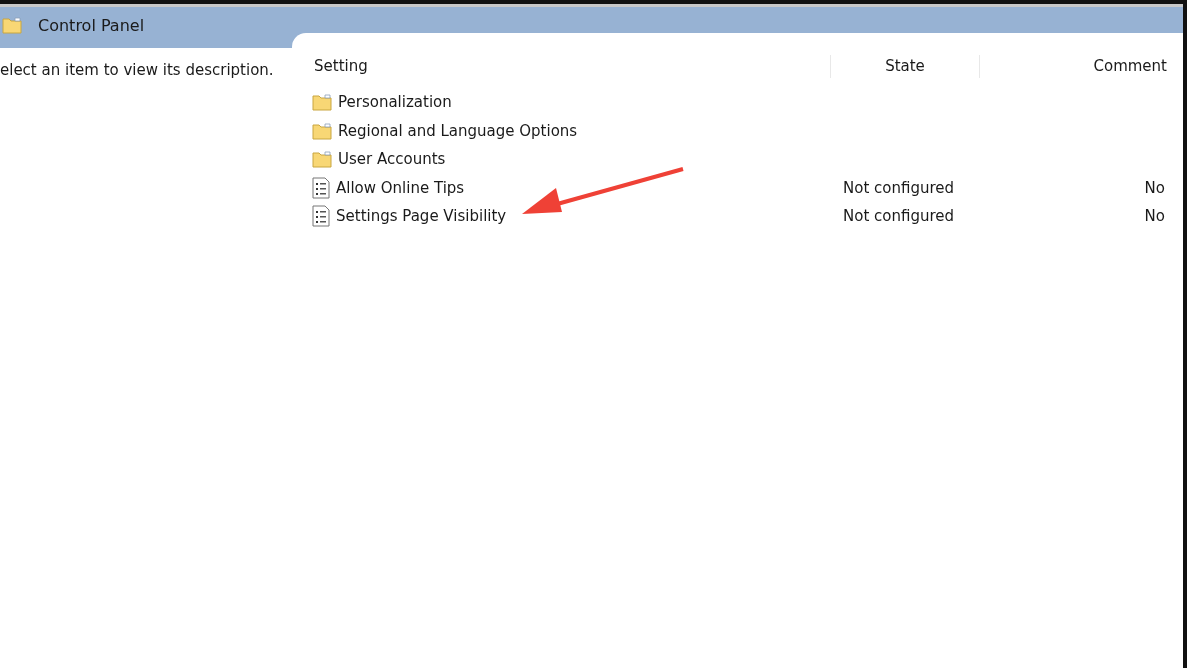  What do you see at coordinates (421, 216) in the screenshot?
I see `setting-name: Settings Page Visibility` at bounding box center [421, 216].